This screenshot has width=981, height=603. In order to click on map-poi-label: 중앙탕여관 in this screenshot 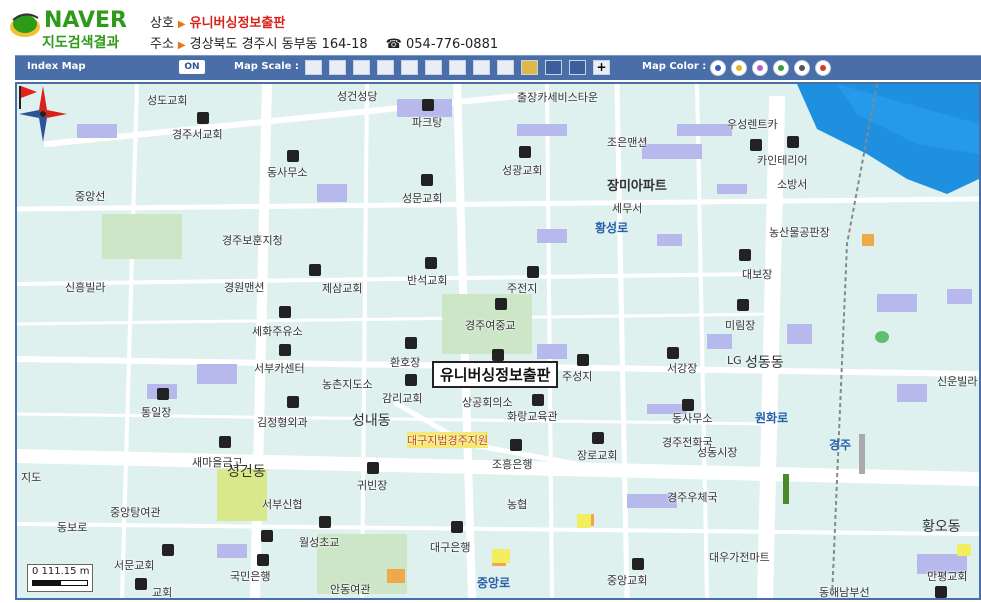, I will do `click(135, 512)`.